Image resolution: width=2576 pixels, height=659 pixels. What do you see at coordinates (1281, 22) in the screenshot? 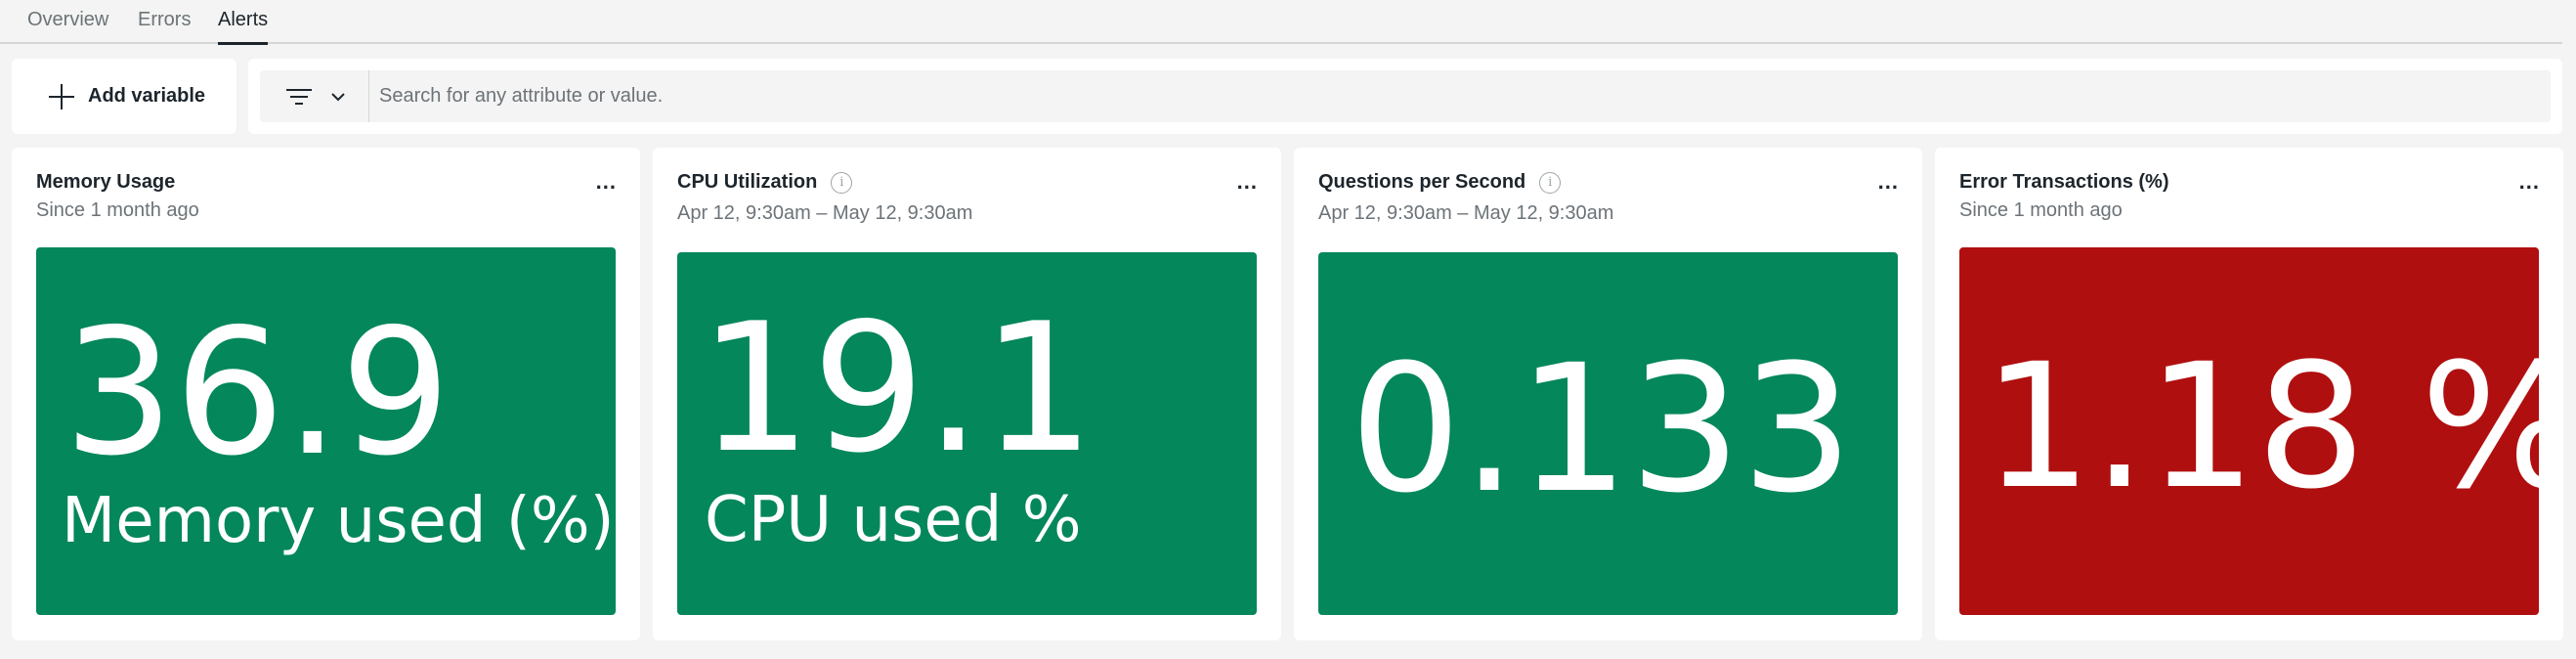
I see `tab-bar: Overview Errors Alerts` at bounding box center [1281, 22].